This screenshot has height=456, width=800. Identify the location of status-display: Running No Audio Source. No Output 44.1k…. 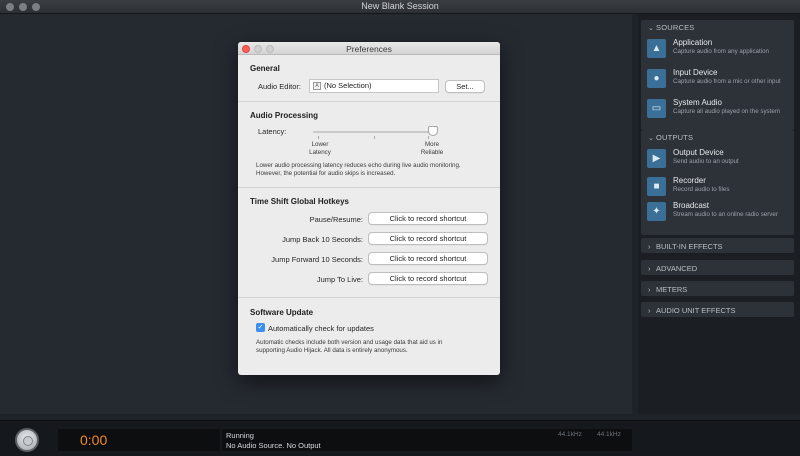
(427, 440).